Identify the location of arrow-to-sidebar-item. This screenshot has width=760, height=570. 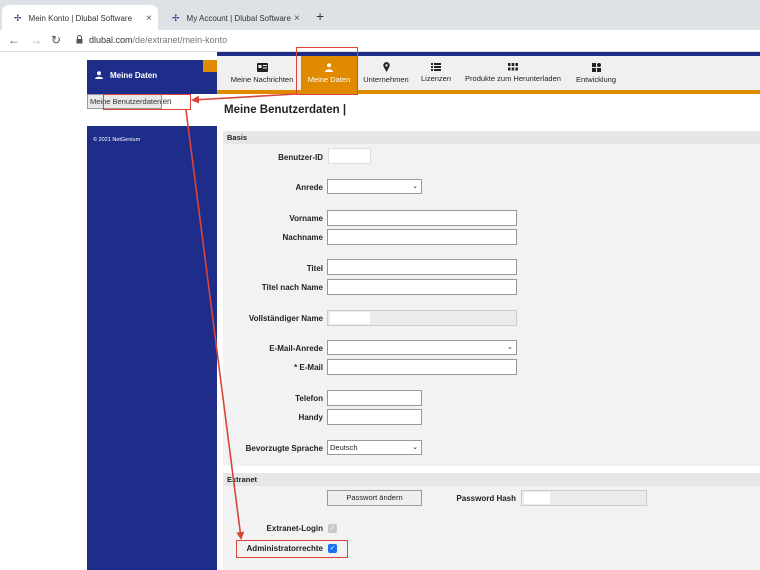
(244, 98).